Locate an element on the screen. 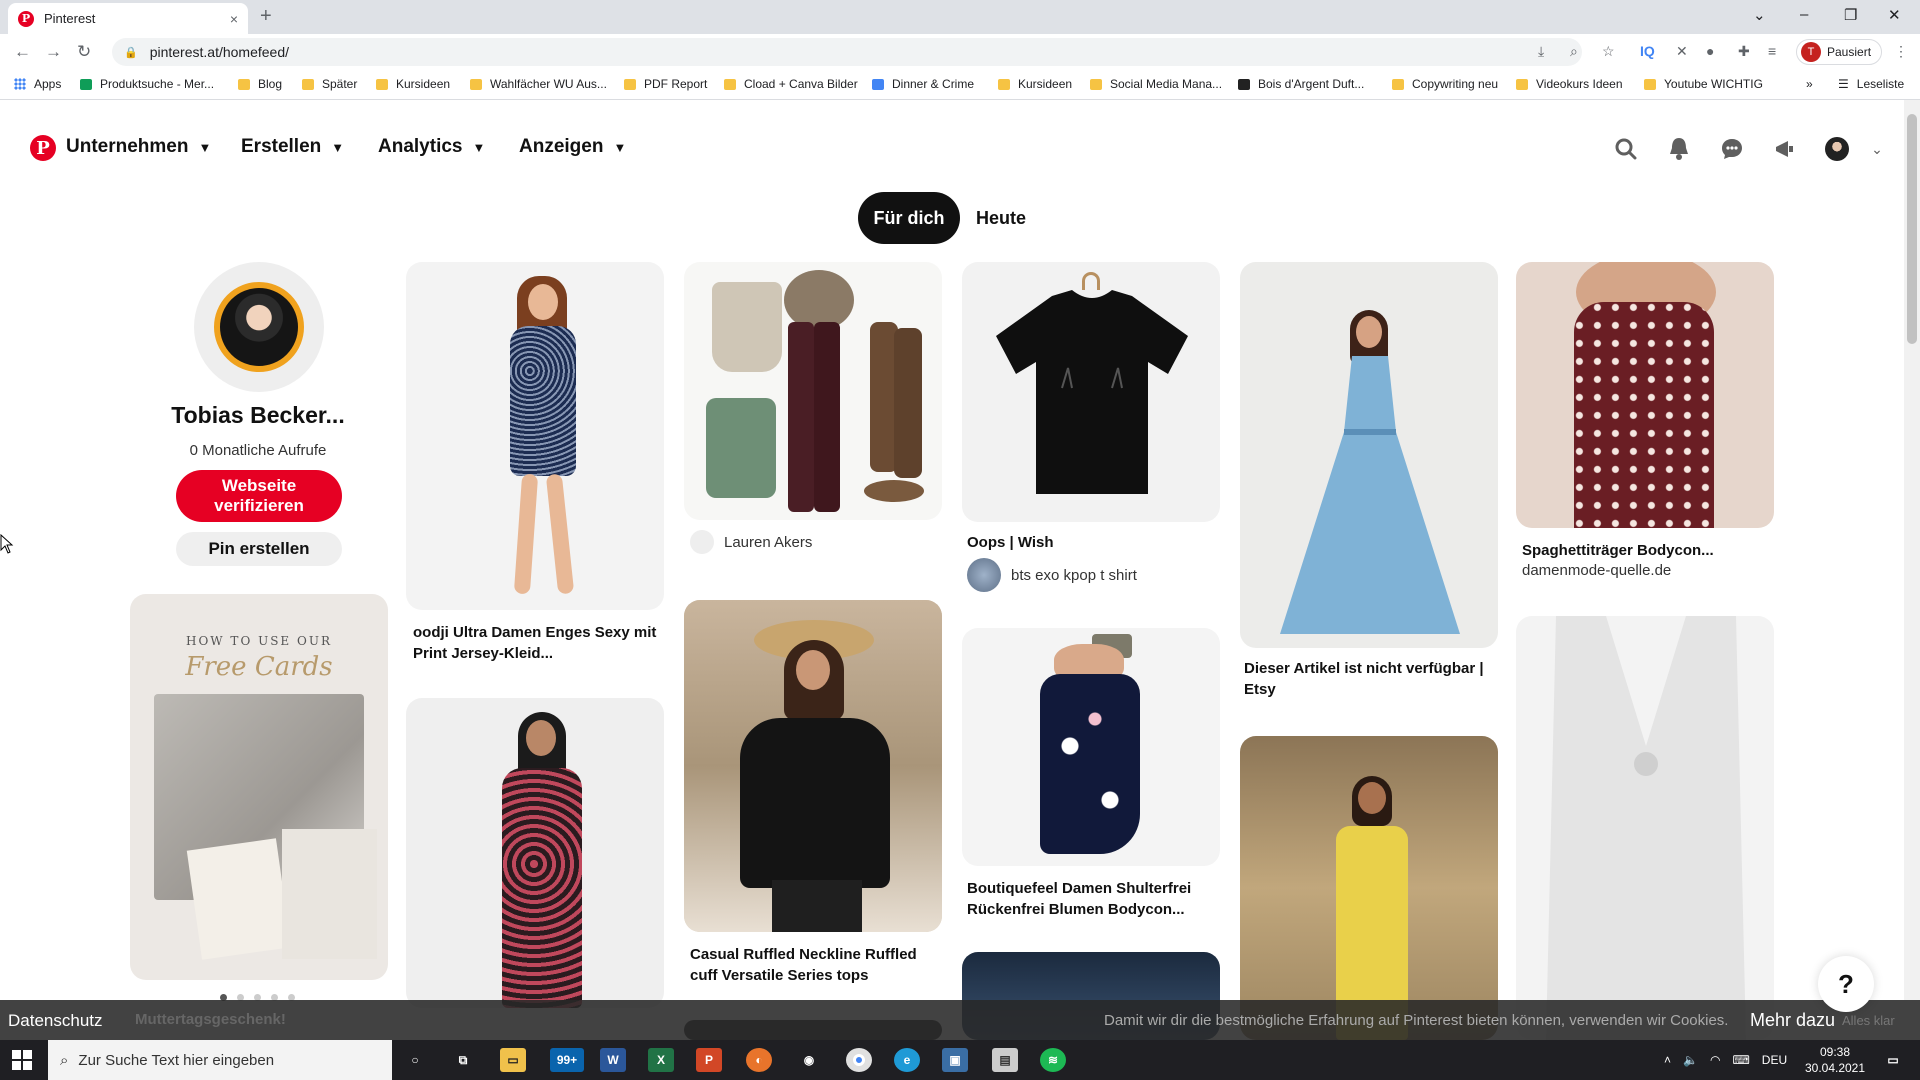  notifications-bell-icon is located at coordinates (1679, 149).